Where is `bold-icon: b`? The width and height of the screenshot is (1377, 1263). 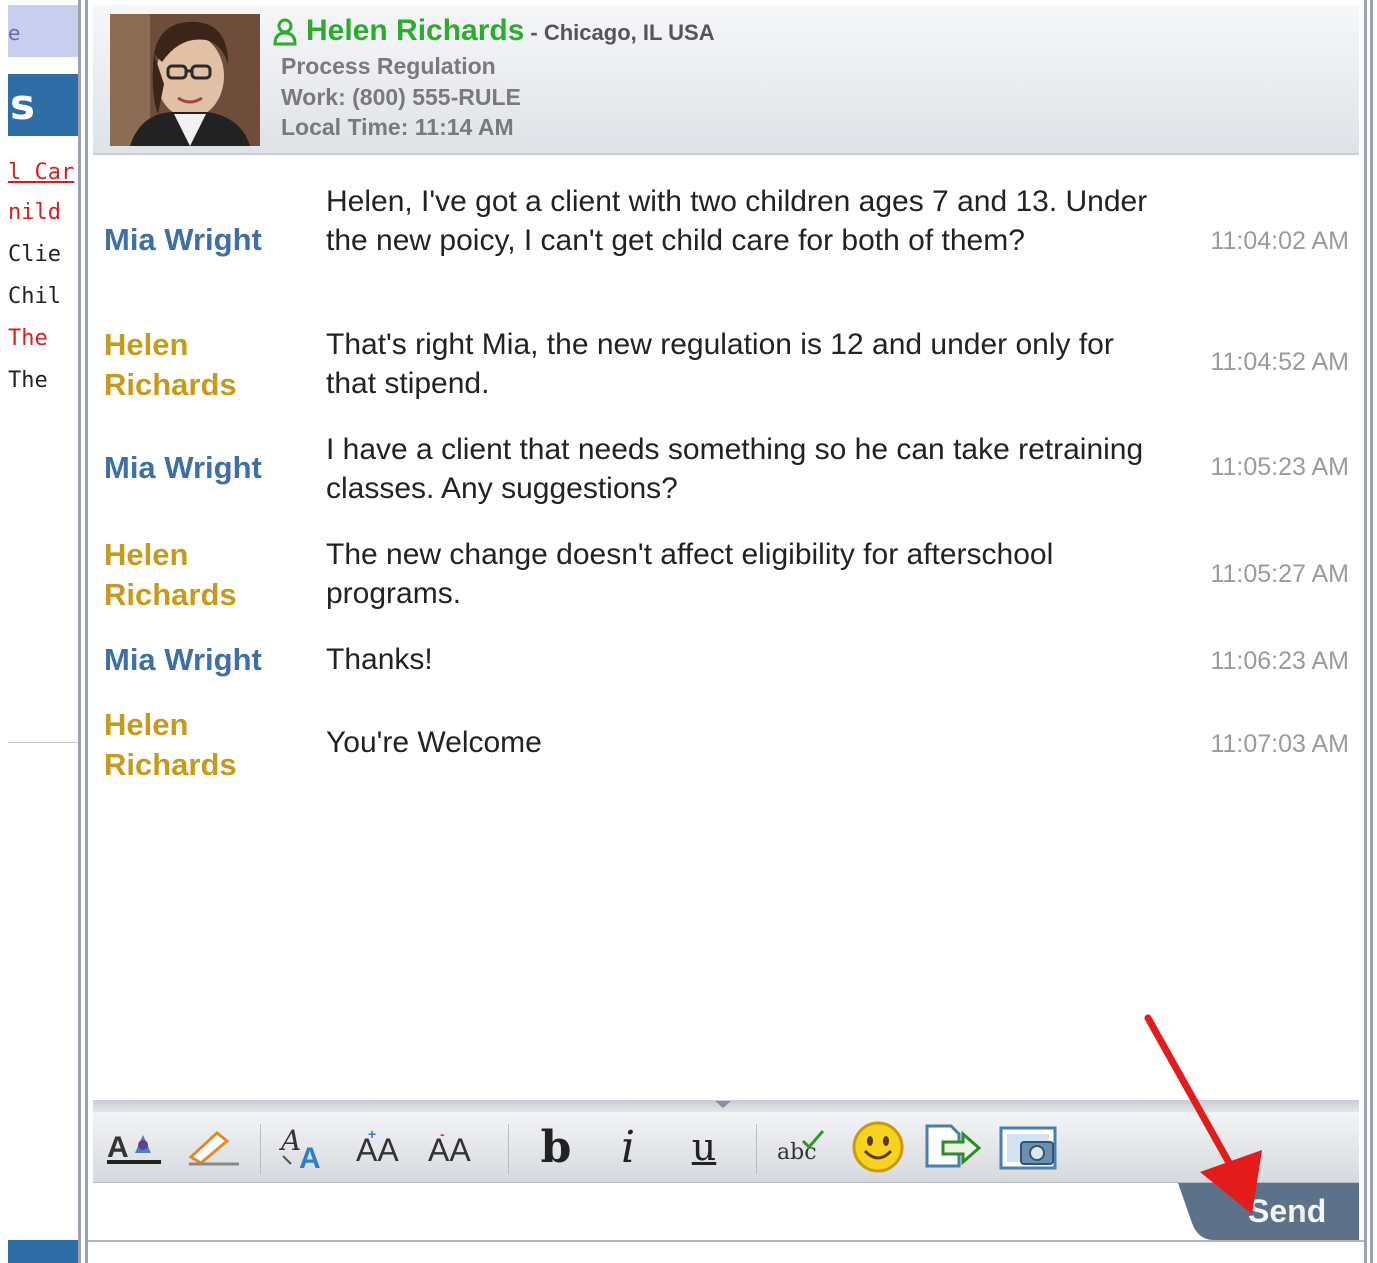 bold-icon: b is located at coordinates (556, 1147).